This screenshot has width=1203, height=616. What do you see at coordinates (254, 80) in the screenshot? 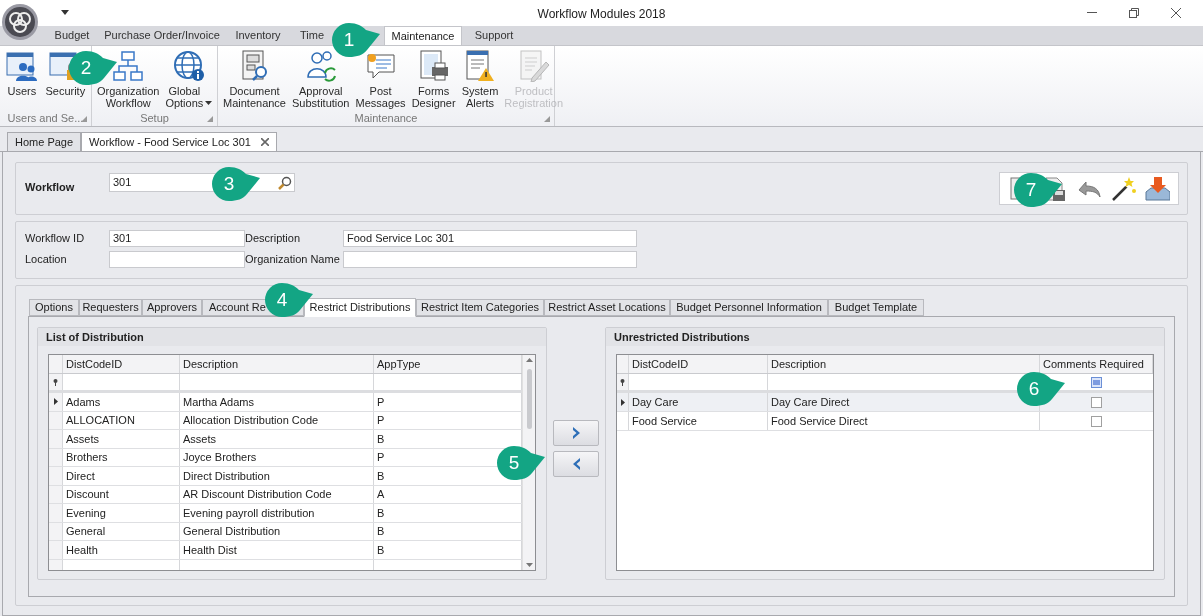
I see `ribbon-button: Document Maintenance` at bounding box center [254, 80].